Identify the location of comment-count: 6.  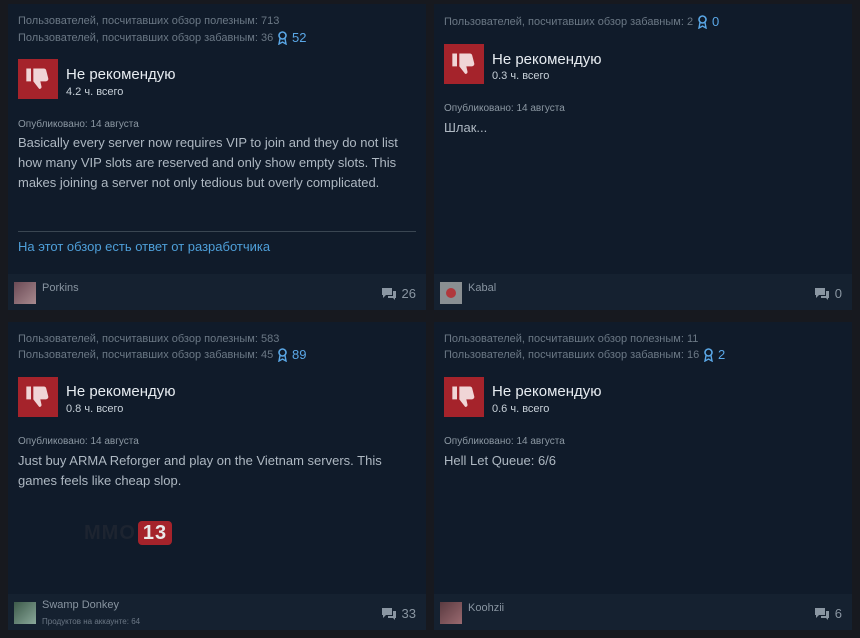
(838, 613).